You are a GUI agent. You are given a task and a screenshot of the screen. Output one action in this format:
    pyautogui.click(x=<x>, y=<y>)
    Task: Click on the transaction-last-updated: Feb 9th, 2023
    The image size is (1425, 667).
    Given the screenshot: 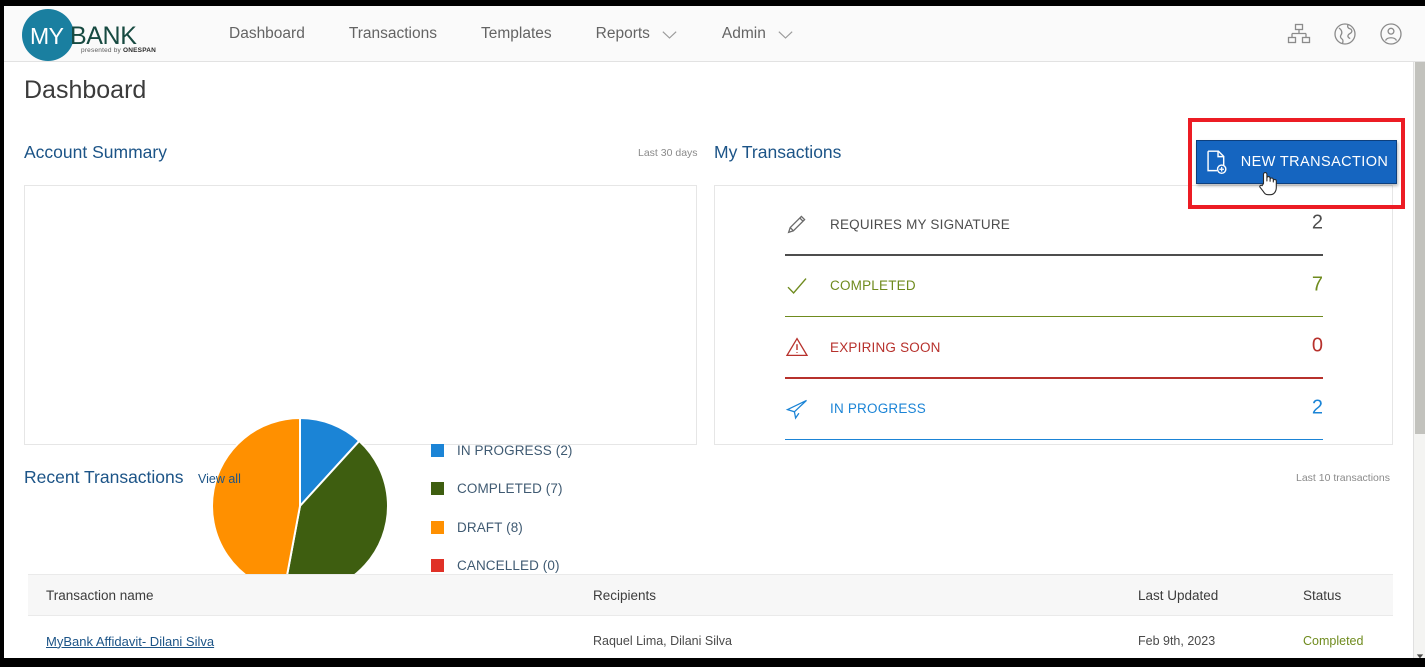 What is the action you would take?
    pyautogui.click(x=1177, y=641)
    